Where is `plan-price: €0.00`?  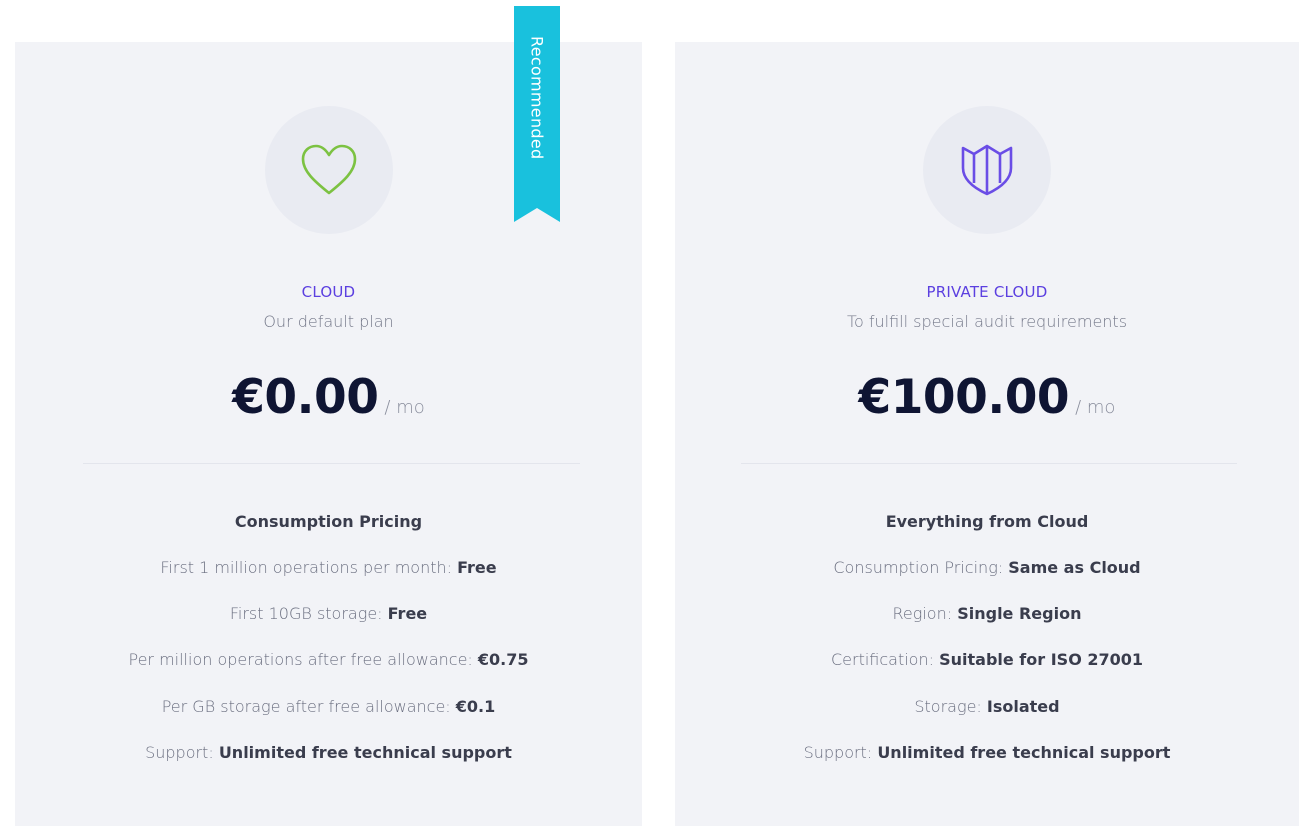
plan-price: €0.00 is located at coordinates (305, 397).